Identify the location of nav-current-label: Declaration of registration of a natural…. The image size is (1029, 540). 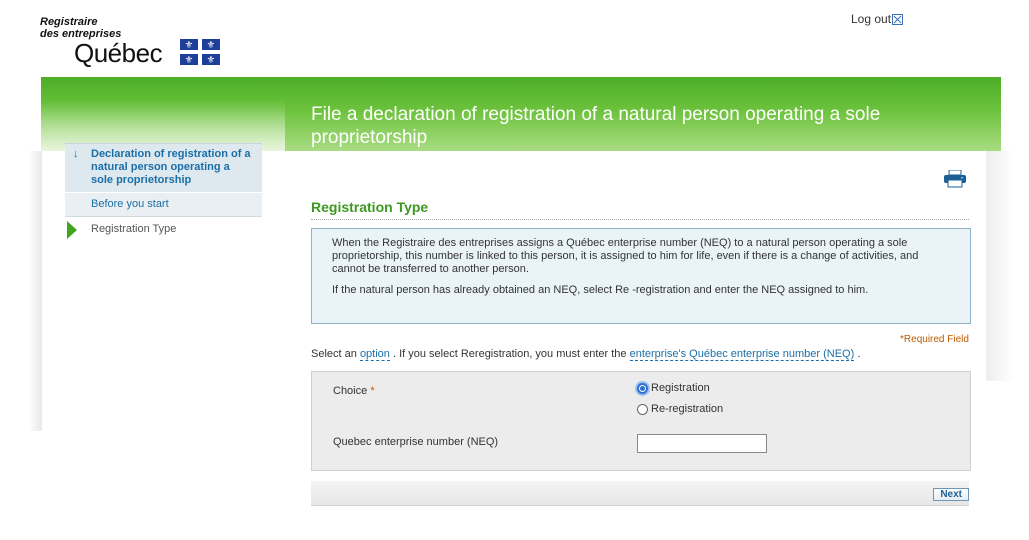
(171, 167).